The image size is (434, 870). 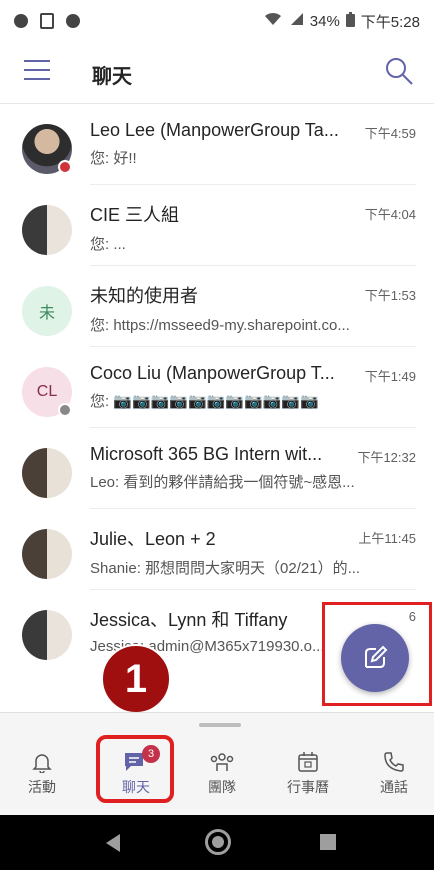 What do you see at coordinates (273, 21) in the screenshot?
I see `wifi-icon` at bounding box center [273, 21].